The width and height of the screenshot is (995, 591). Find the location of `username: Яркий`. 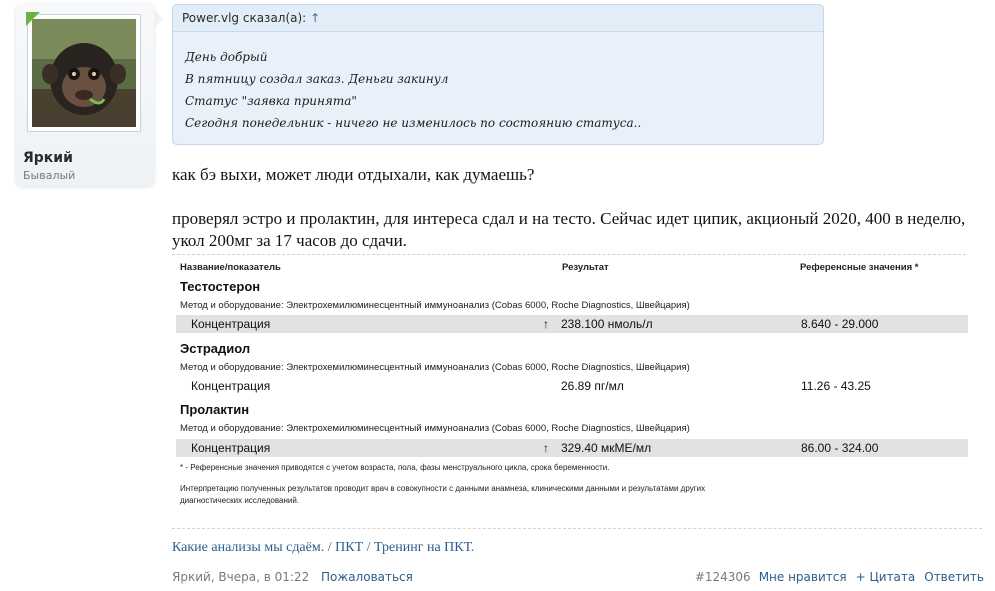

username: Яркий is located at coordinates (48, 158).